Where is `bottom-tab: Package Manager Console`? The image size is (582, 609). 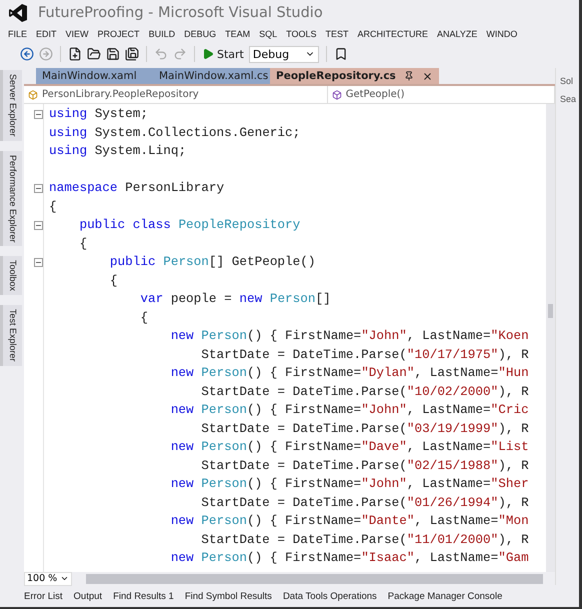
bottom-tab: Package Manager Console is located at coordinates (445, 596).